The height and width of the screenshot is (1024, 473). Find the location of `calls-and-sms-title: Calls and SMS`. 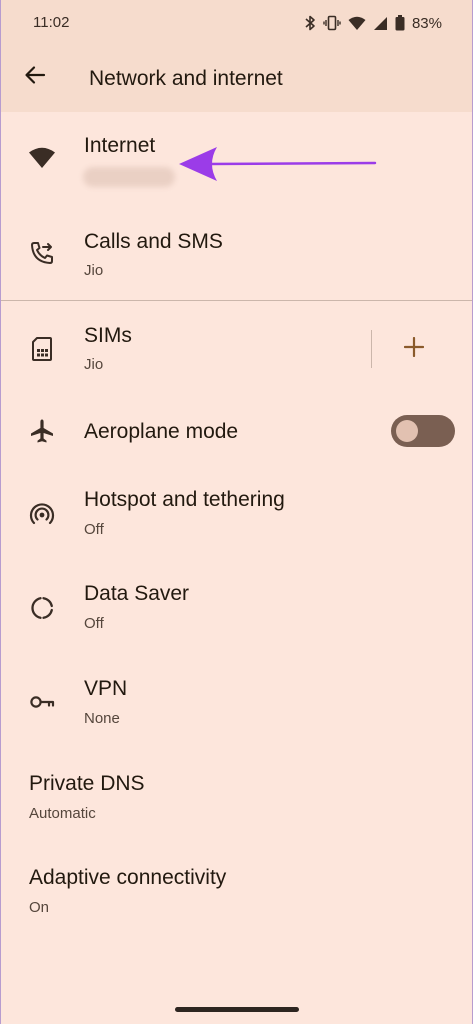

calls-and-sms-title: Calls and SMS is located at coordinates (153, 241).